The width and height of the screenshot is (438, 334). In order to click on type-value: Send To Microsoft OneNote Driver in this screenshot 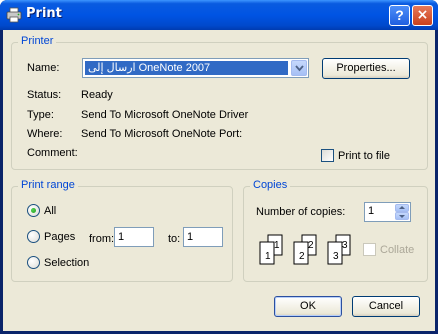, I will do `click(165, 115)`.